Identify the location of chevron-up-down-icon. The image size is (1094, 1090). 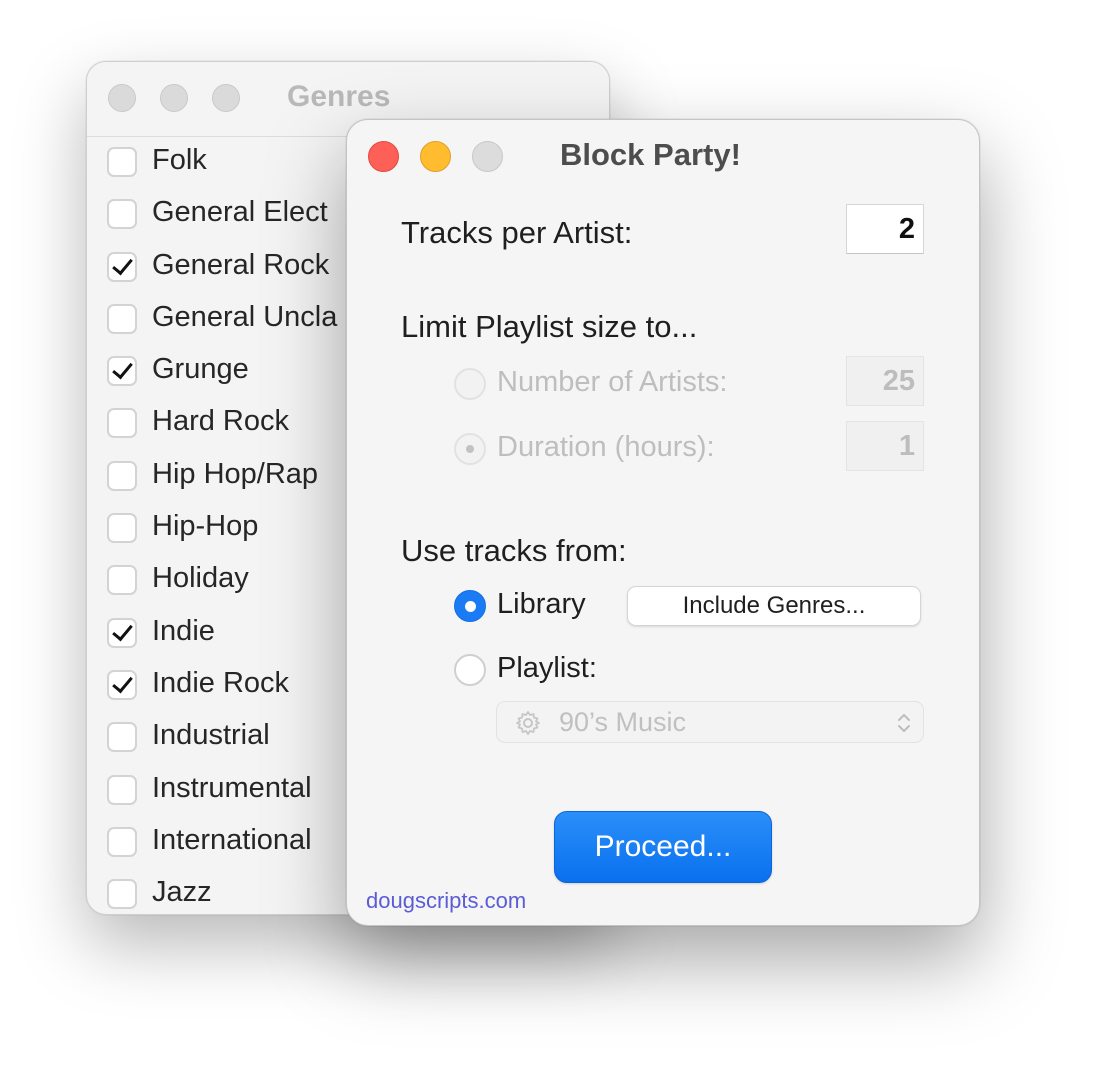
(904, 723).